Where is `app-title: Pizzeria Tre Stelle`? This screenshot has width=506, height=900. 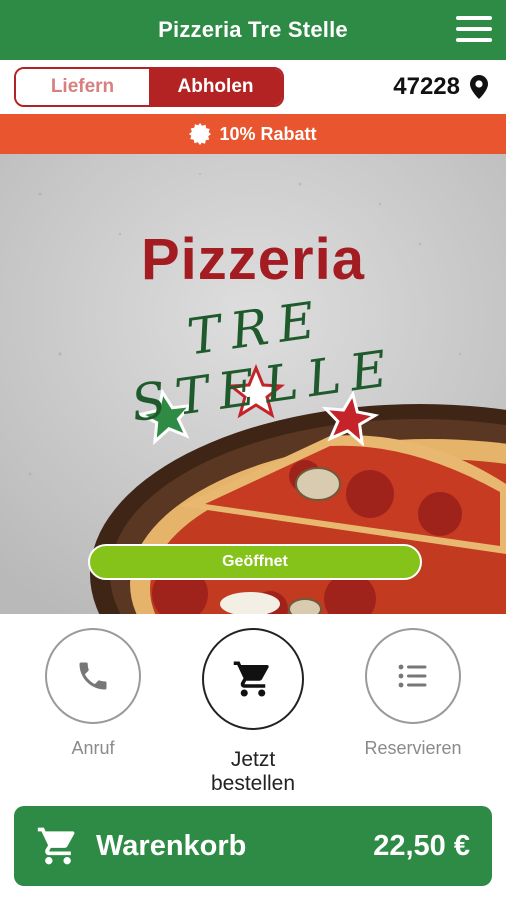
app-title: Pizzeria Tre Stelle is located at coordinates (253, 29).